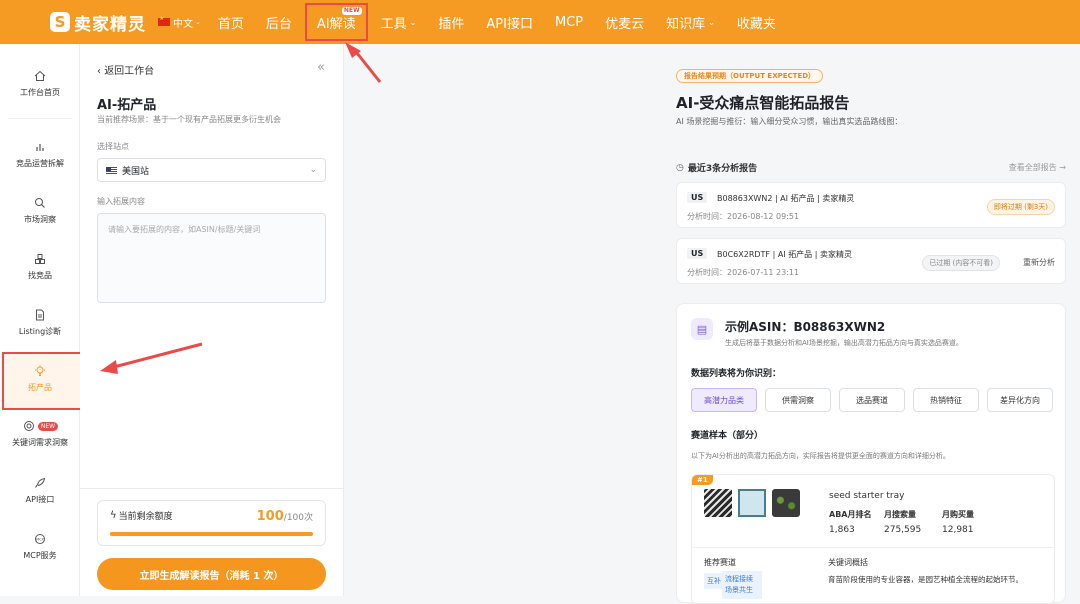 This screenshot has width=1080, height=604. Describe the element at coordinates (848, 562) in the screenshot. I see `keyword-summary-label: 关键词概括` at that location.